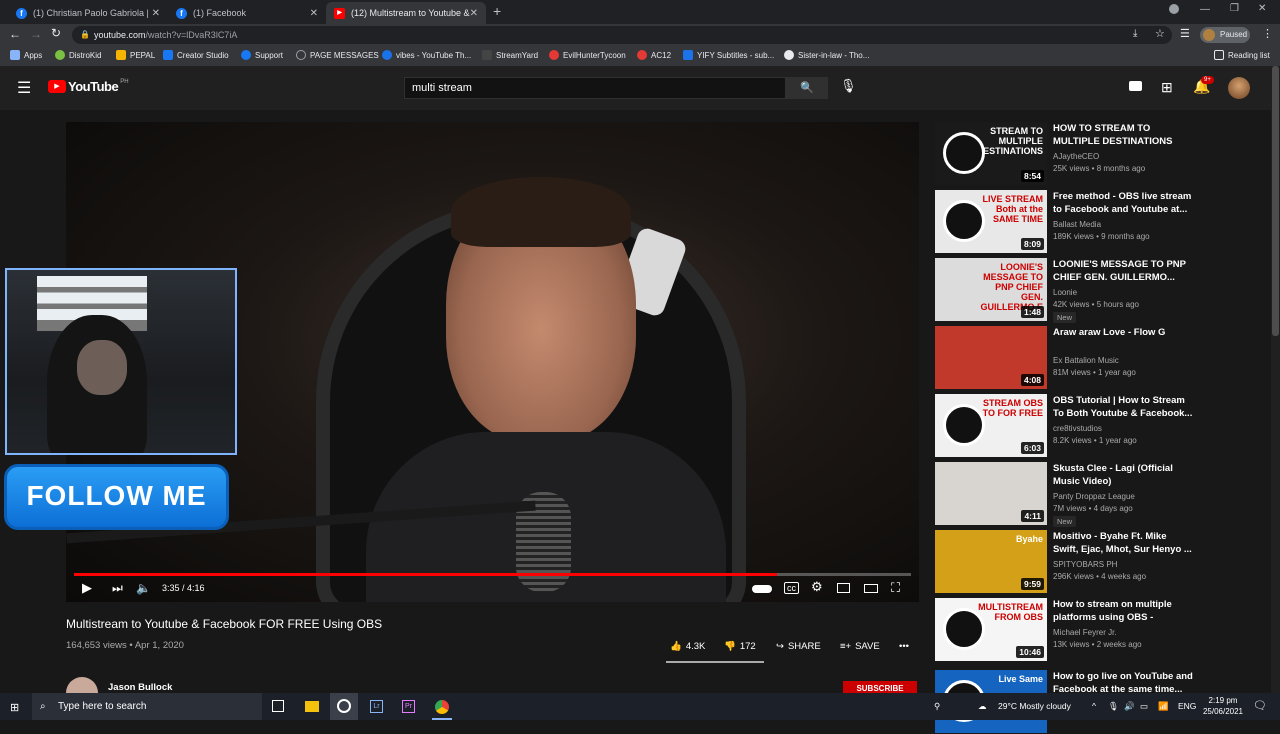 The height and width of the screenshot is (734, 1280). Describe the element at coordinates (36, 34) in the screenshot. I see `forward-icon: →` at that location.